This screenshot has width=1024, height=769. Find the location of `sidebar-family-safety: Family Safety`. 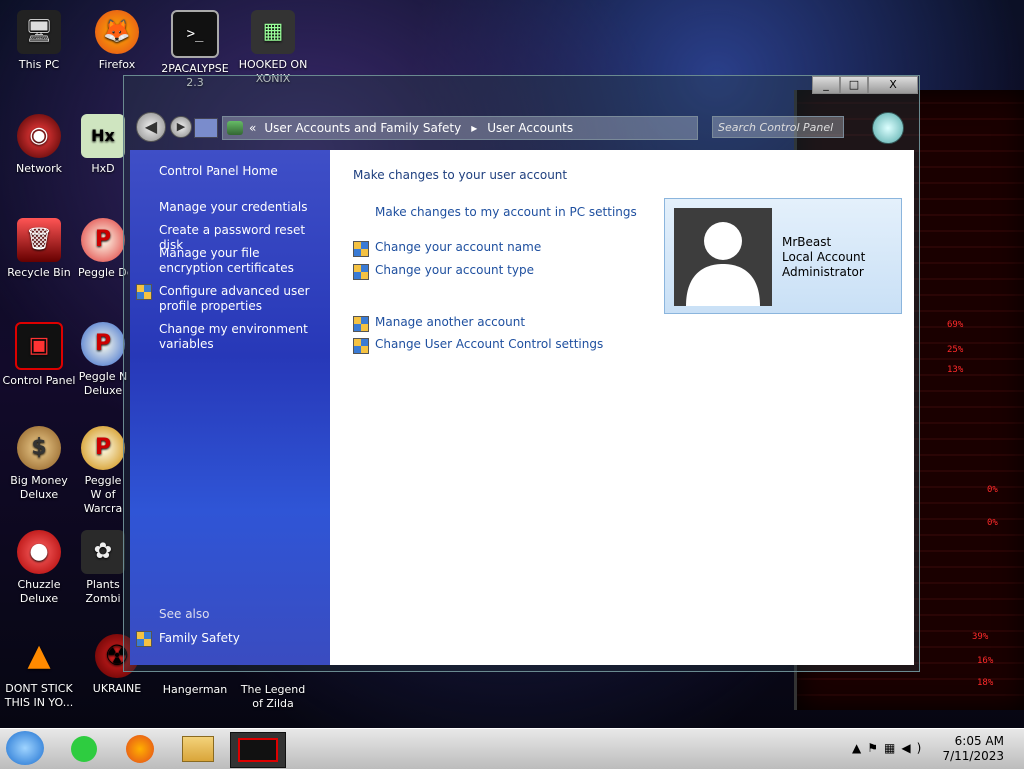

sidebar-family-safety: Family Safety is located at coordinates (239, 638).